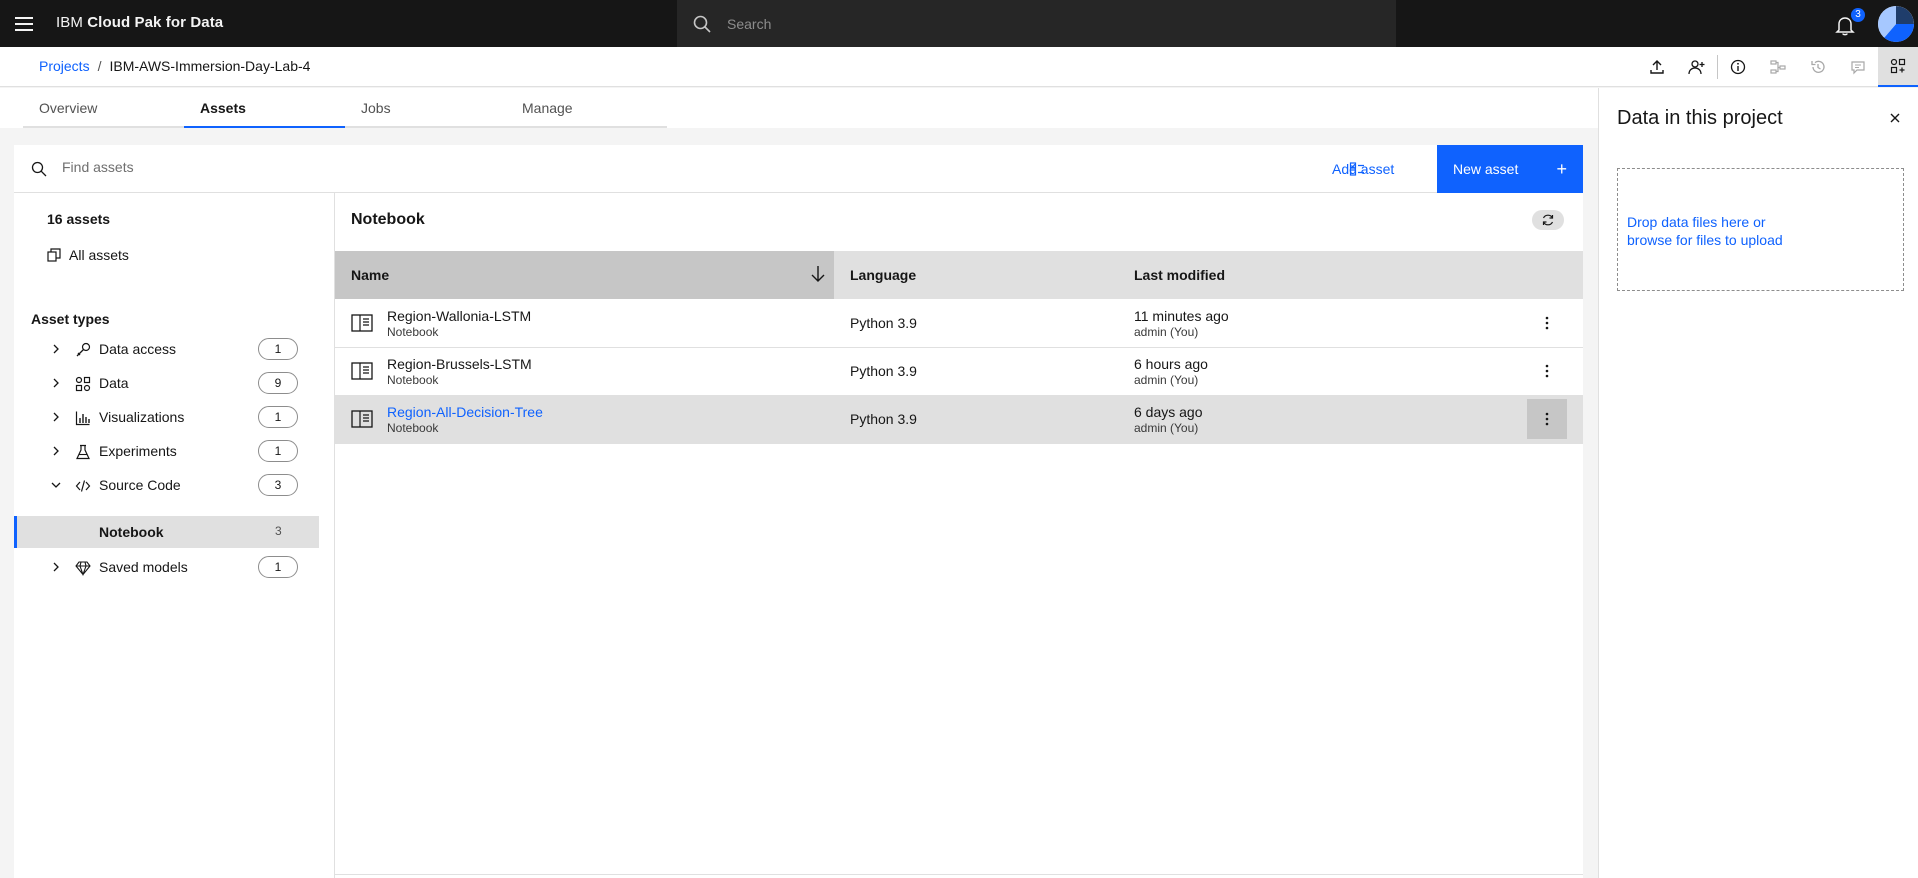 Image resolution: width=1918 pixels, height=878 pixels. Describe the element at coordinates (174, 66) in the screenshot. I see `breadcrumb: Projects / IBM-AWS-Immersion-Day-Lab-4` at that location.